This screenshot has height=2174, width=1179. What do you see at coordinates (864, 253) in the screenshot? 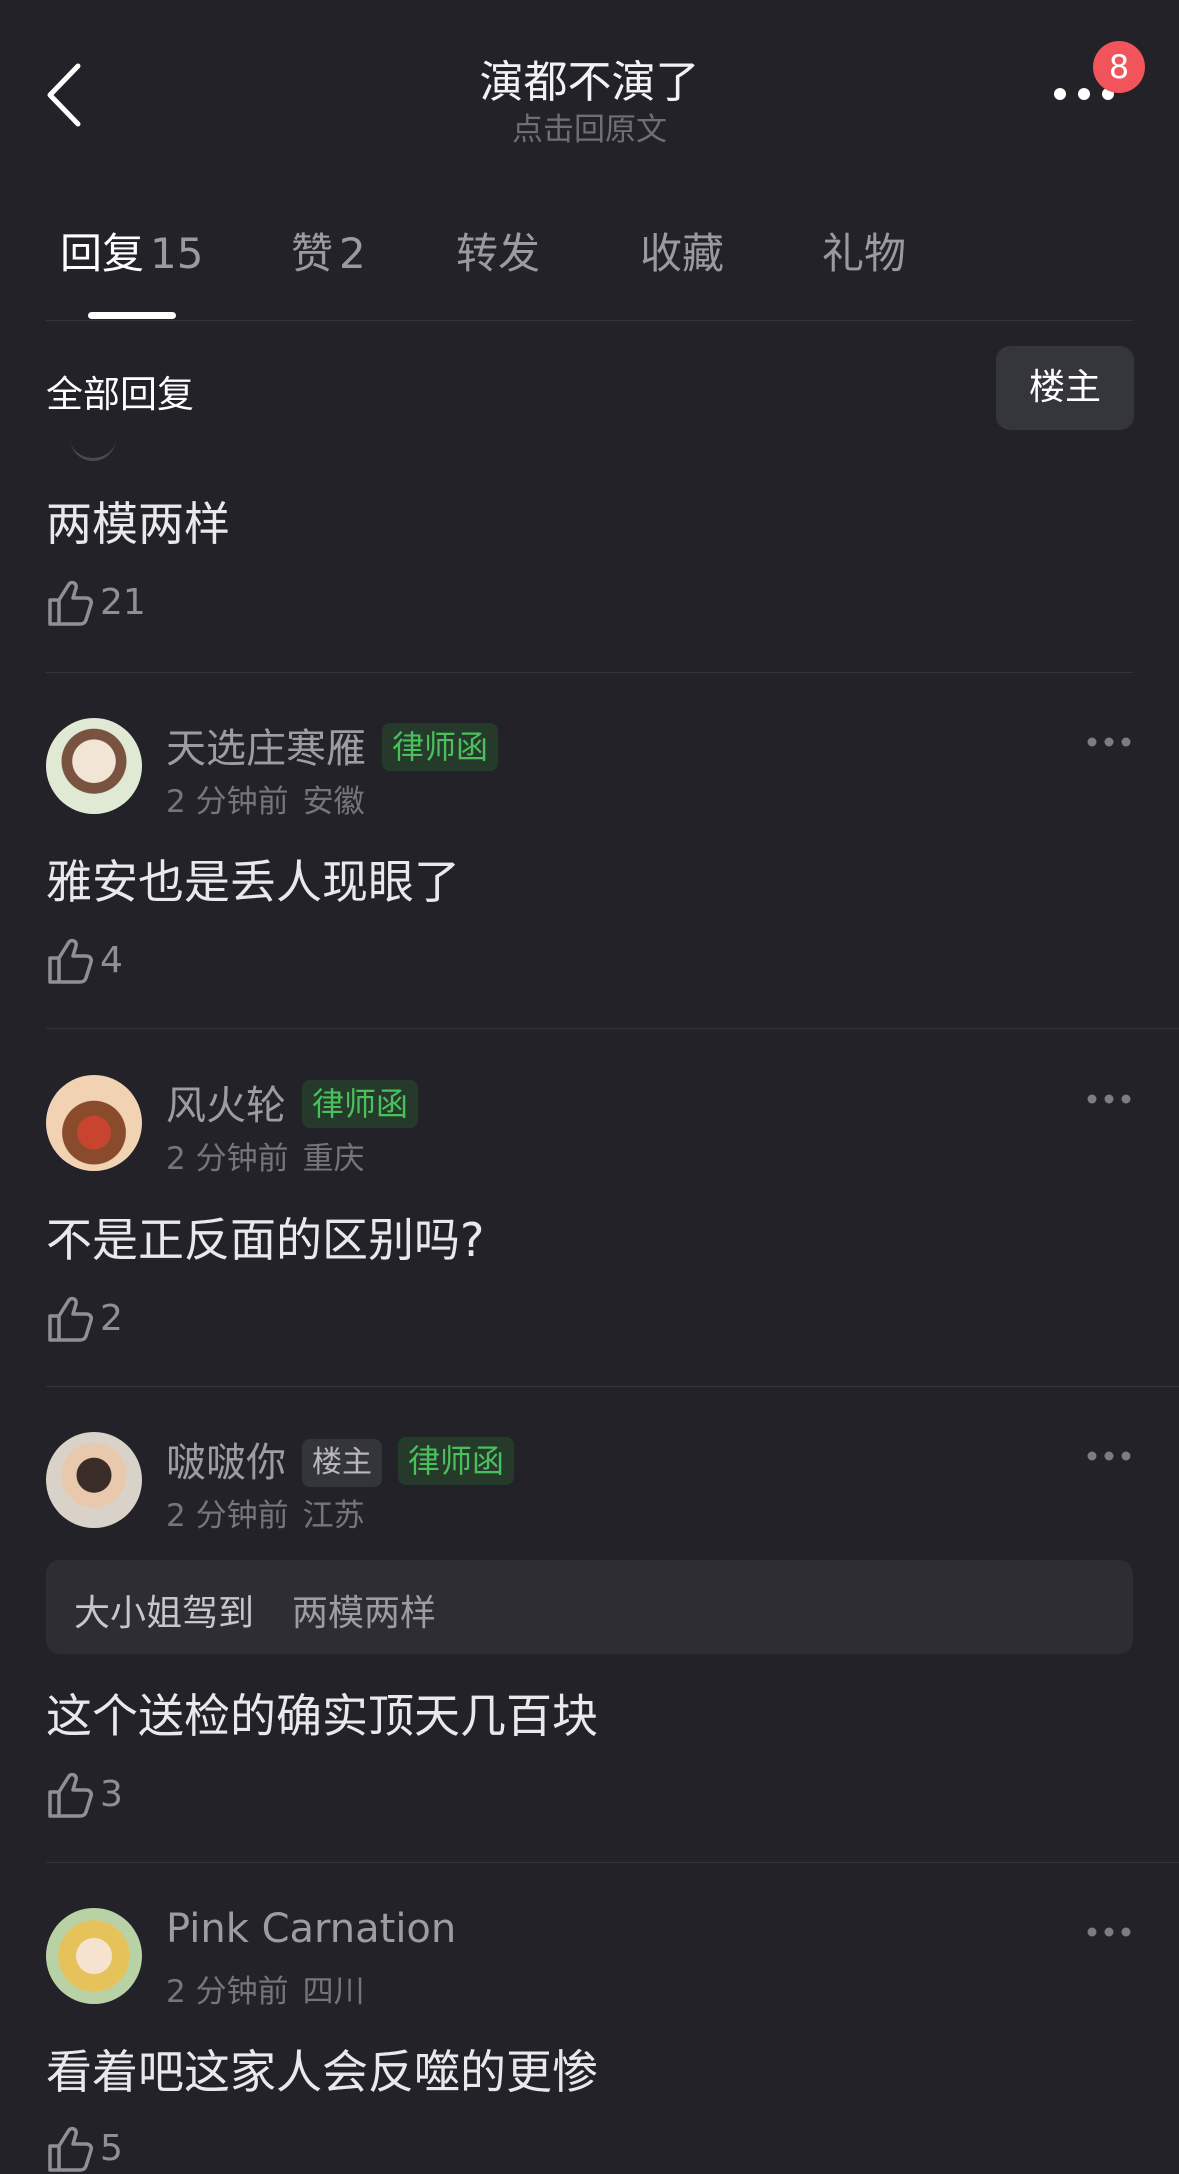
I see `tab-label: 礼物` at bounding box center [864, 253].